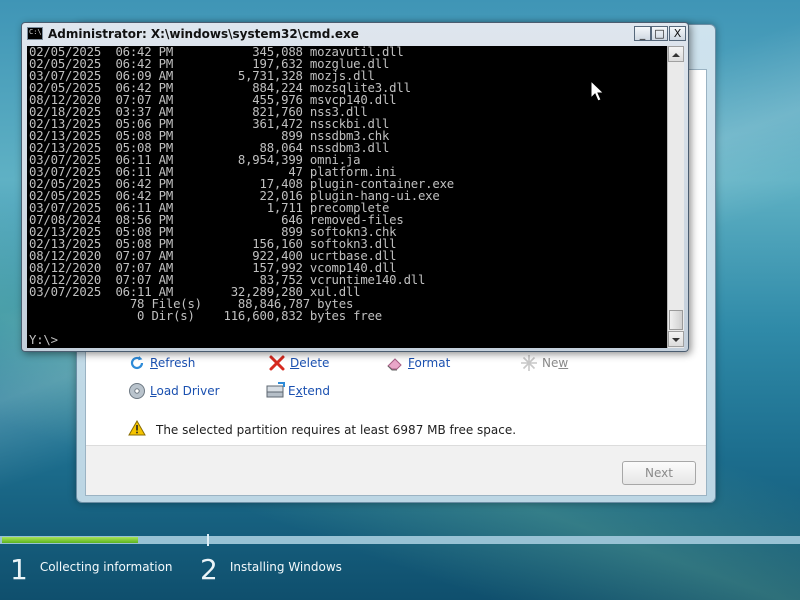 This screenshot has height=600, width=800. What do you see at coordinates (642, 33) in the screenshot?
I see `minimize-button: _` at bounding box center [642, 33].